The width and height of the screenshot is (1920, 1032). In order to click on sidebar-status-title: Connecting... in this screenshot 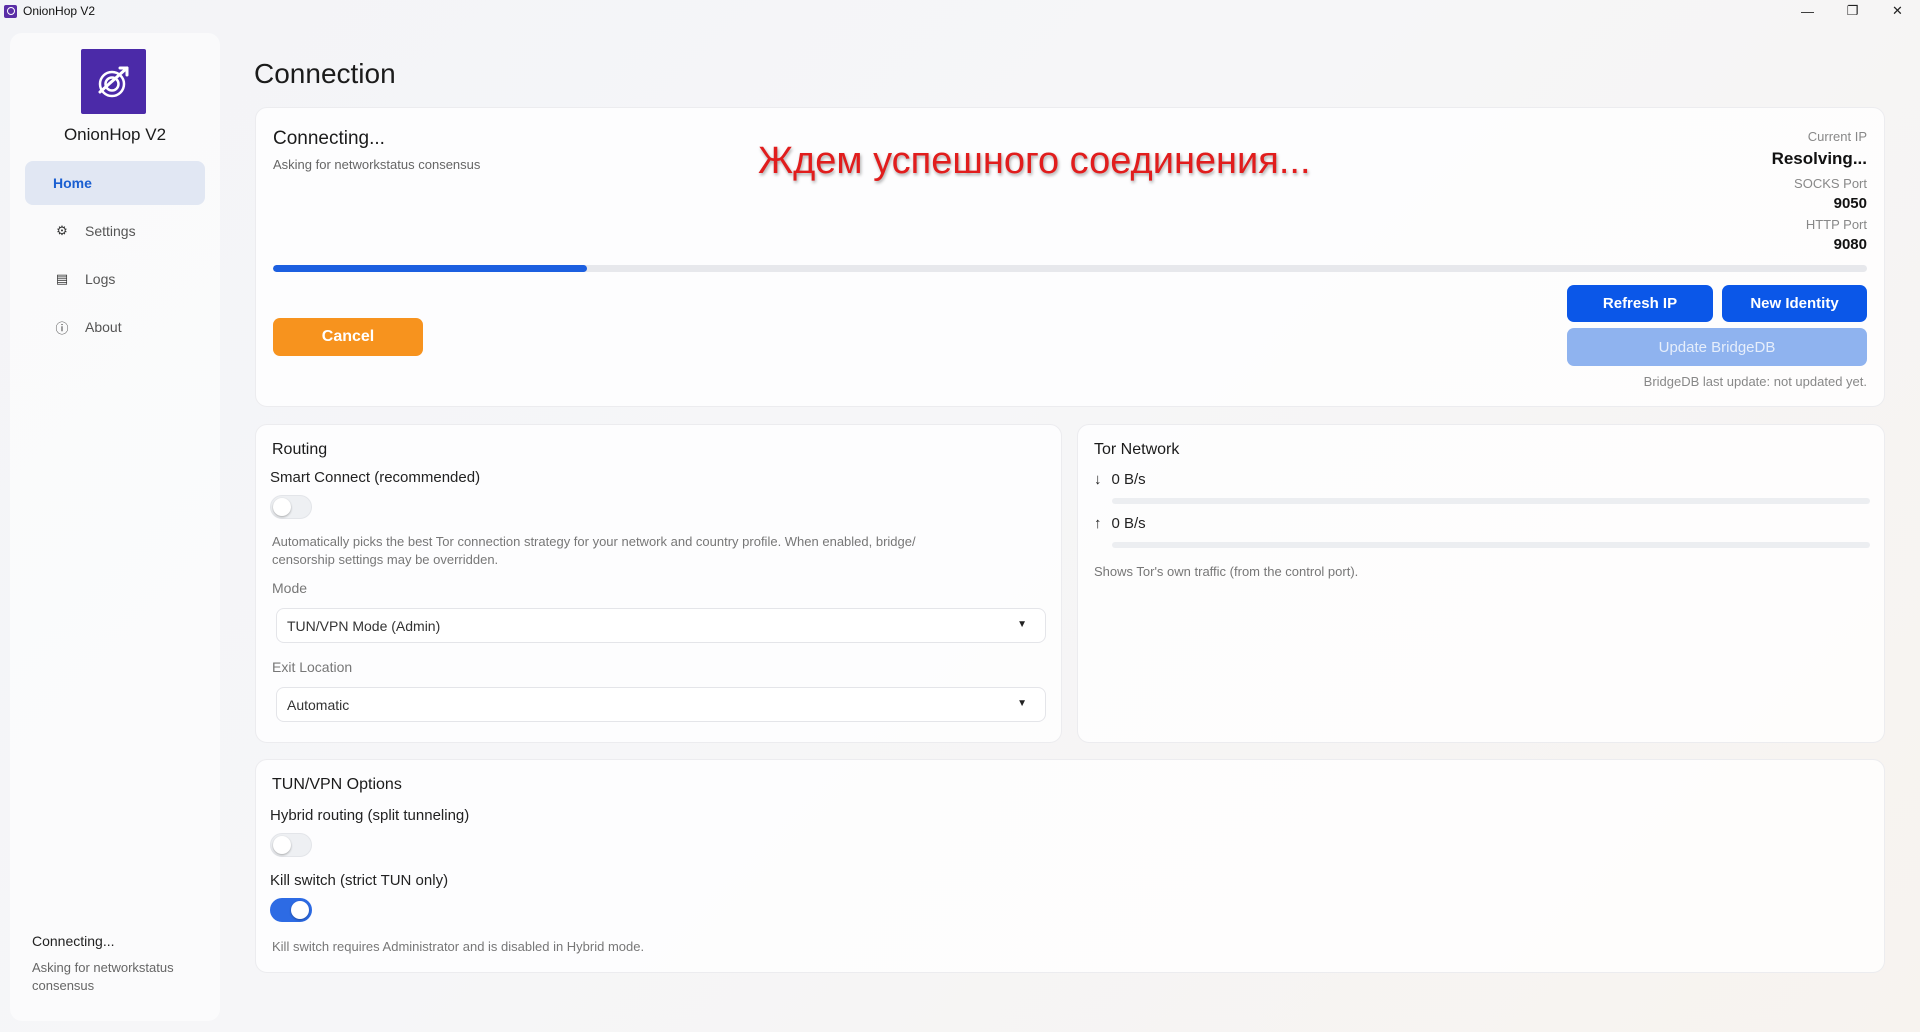, I will do `click(73, 941)`.